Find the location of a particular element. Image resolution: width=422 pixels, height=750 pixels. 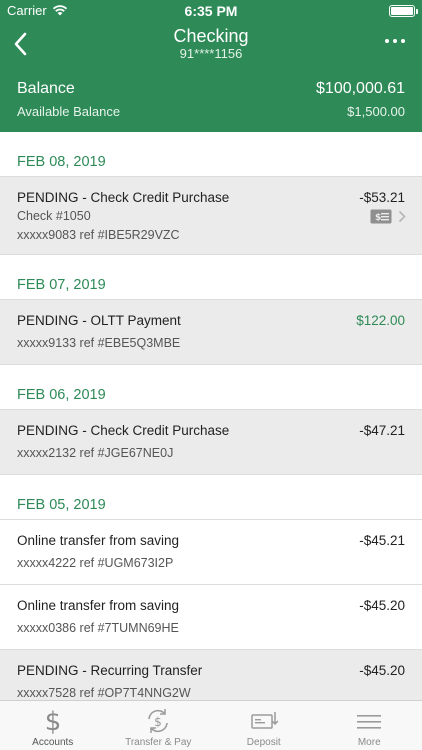

status-bar: Carrier 6:35 PM is located at coordinates (211, 11).